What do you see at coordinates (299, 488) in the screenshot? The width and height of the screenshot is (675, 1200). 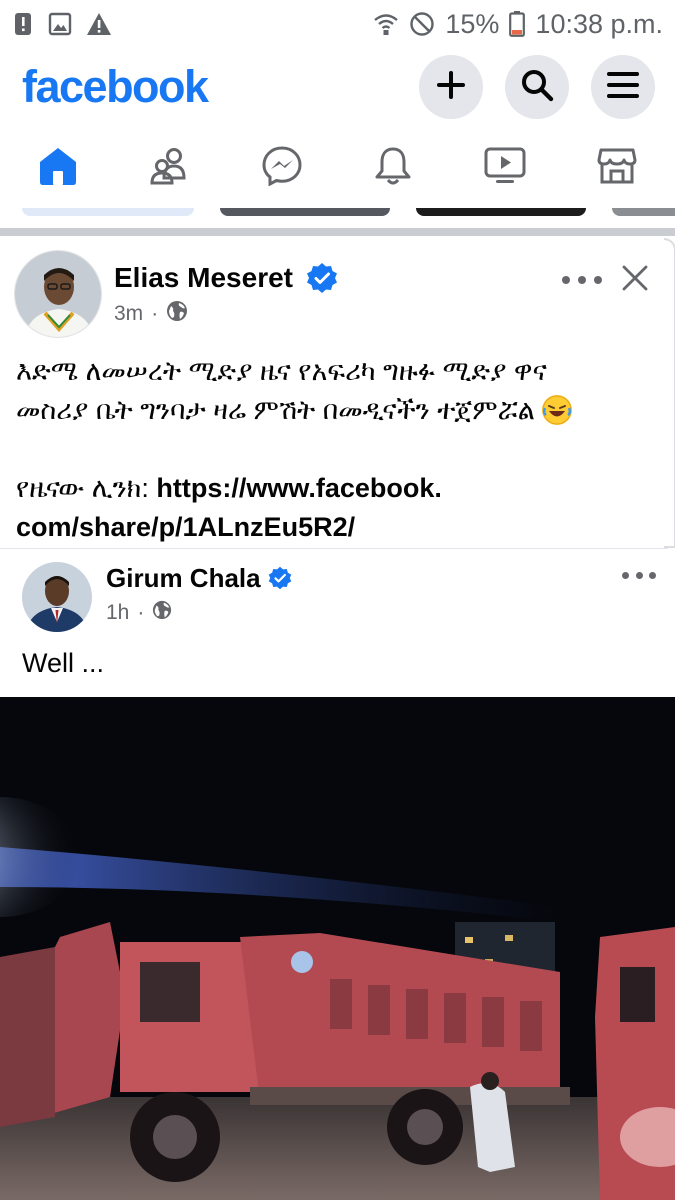 I see `post-link-part-1: https://www.facebook.` at bounding box center [299, 488].